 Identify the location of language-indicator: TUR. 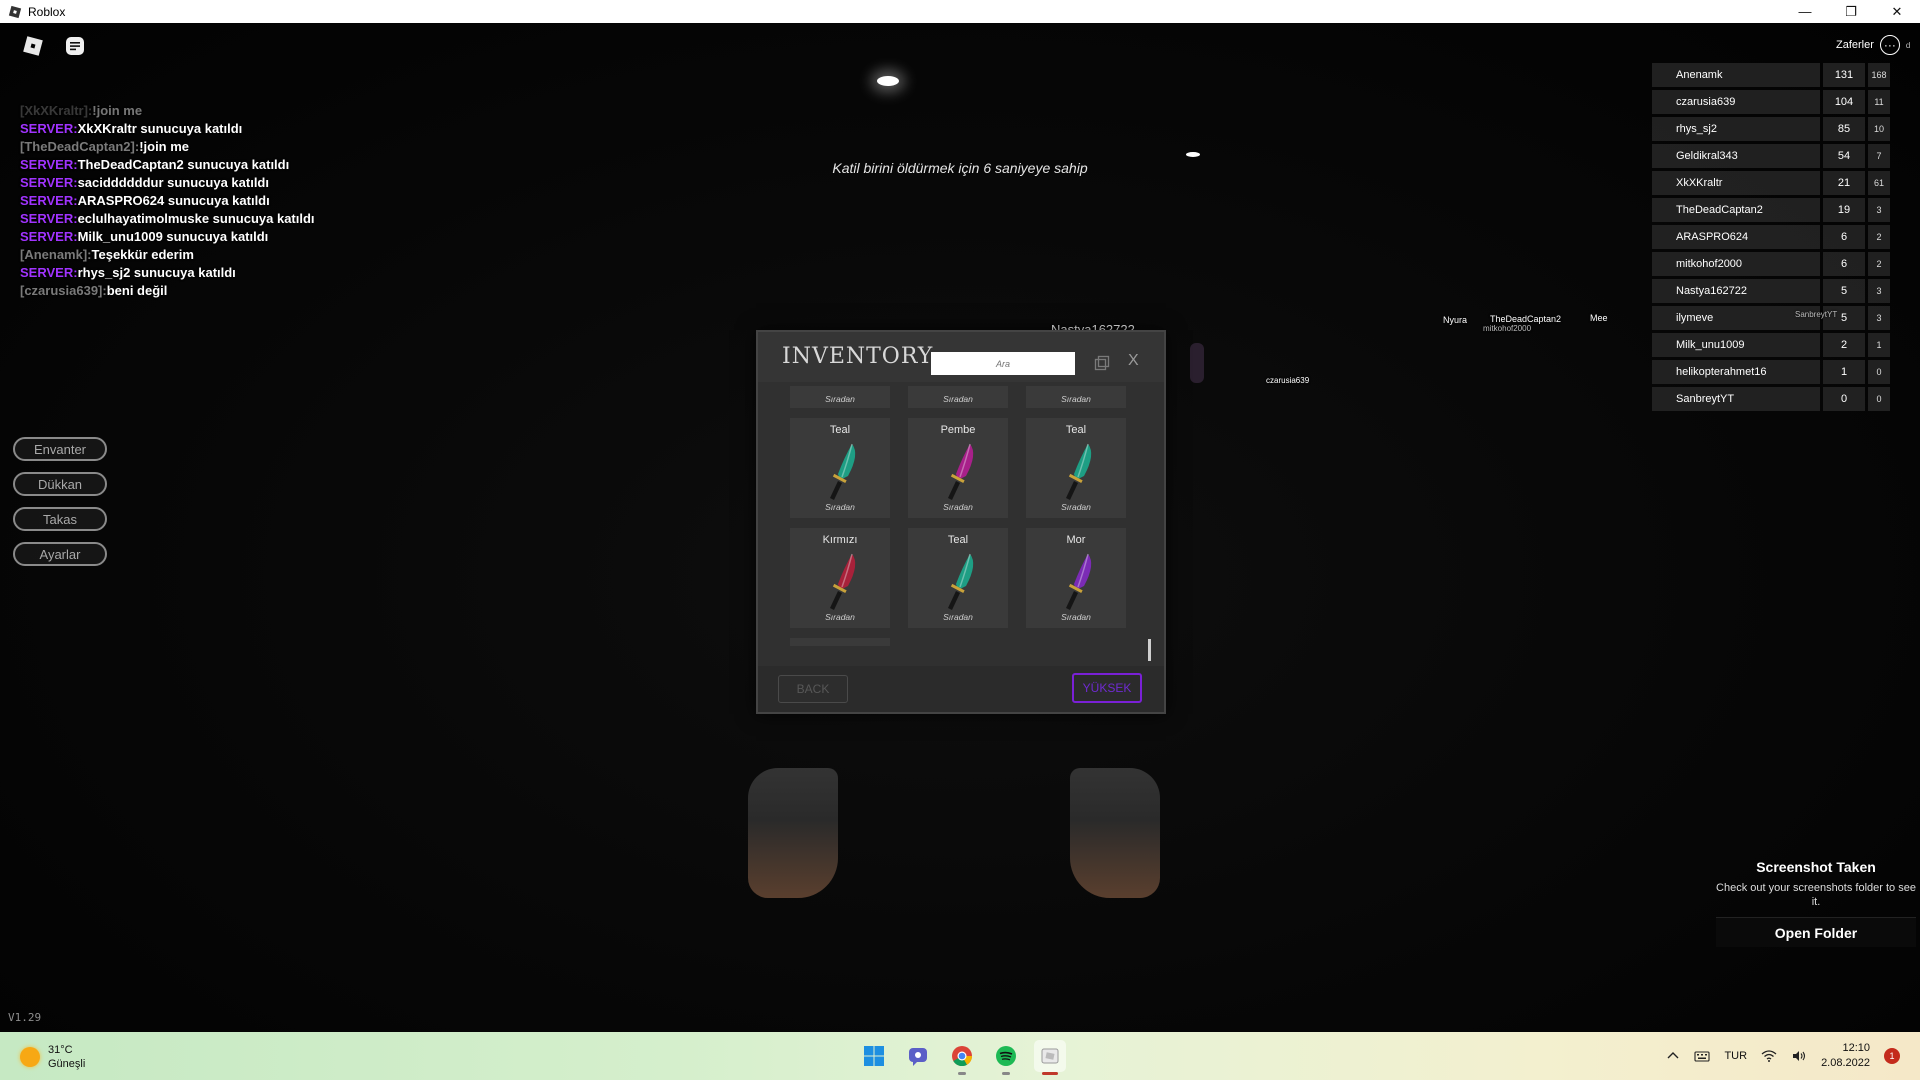
(1735, 1056).